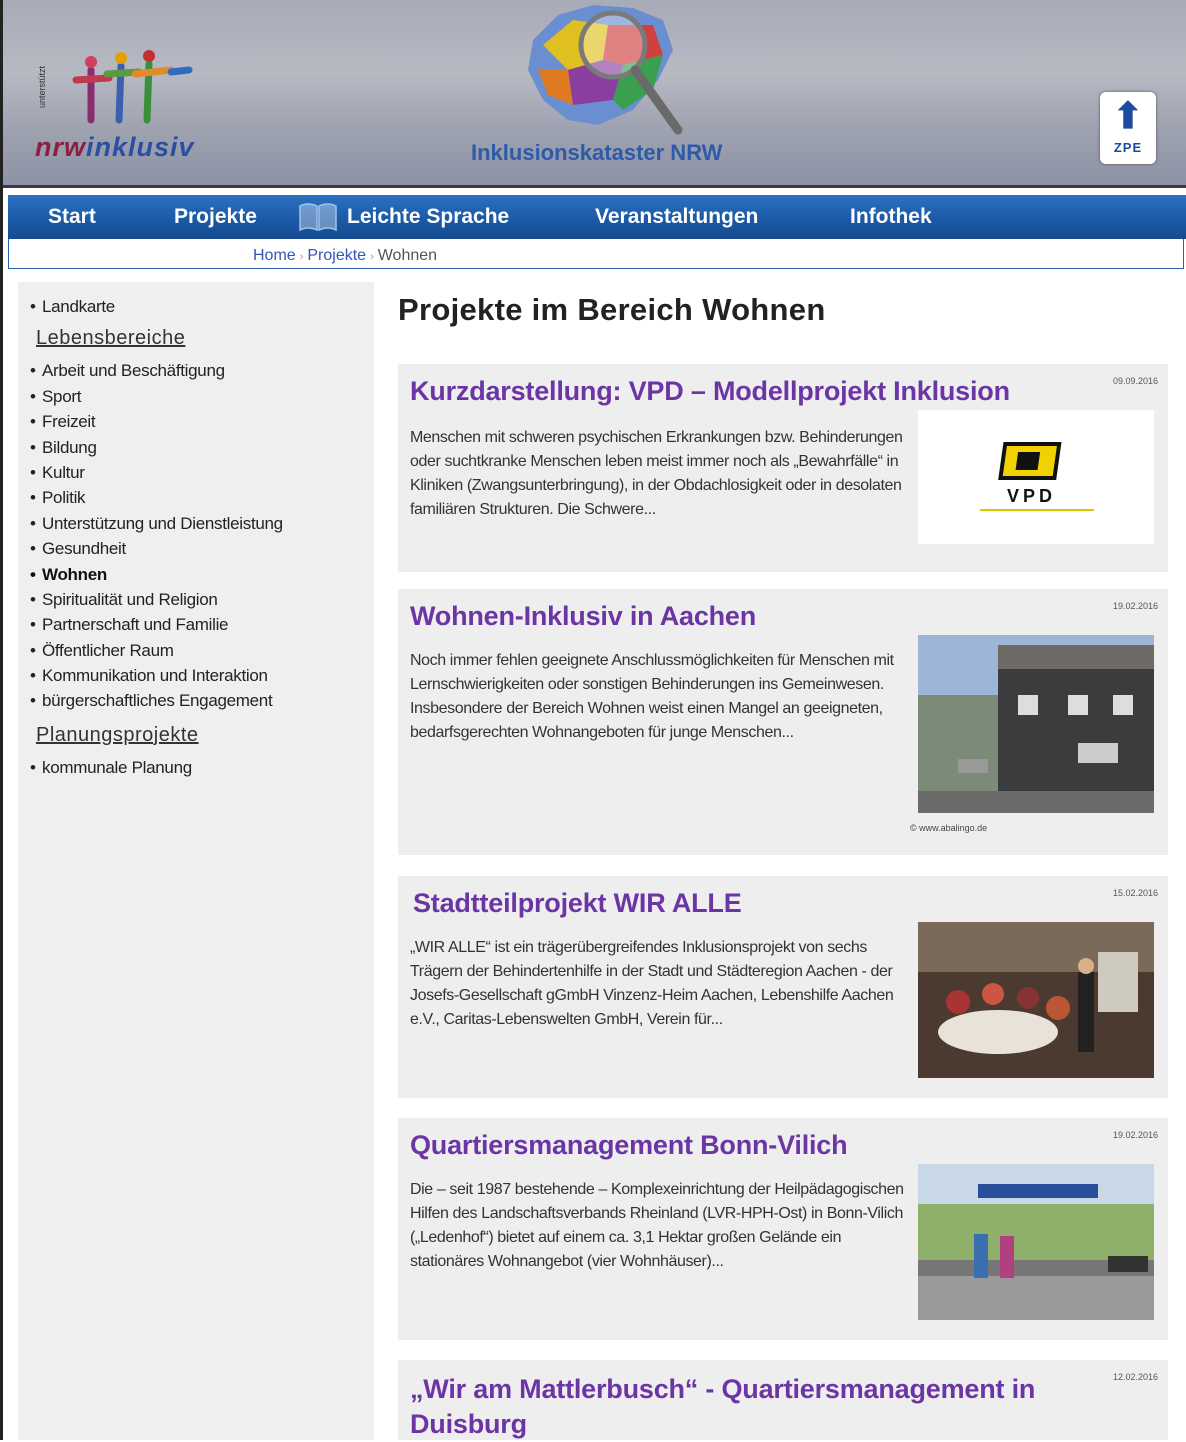  I want to click on nav-item-start: Start, so click(72, 217).